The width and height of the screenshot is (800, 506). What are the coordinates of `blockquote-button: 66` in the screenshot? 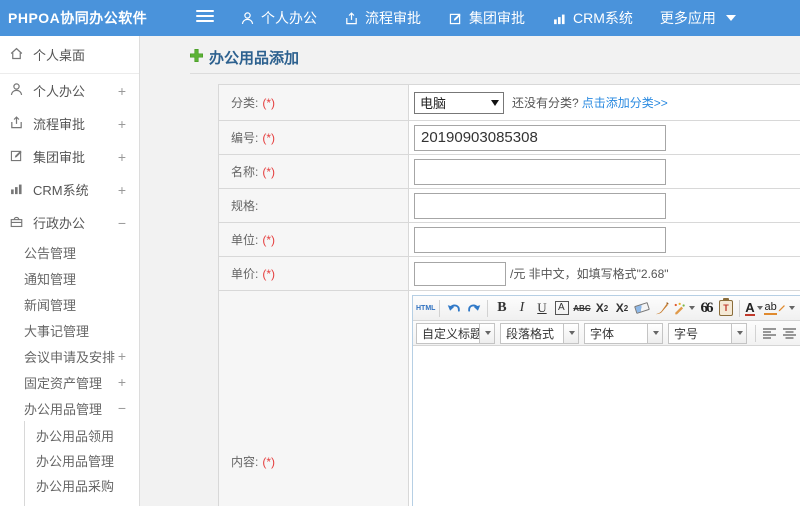 It's located at (705, 308).